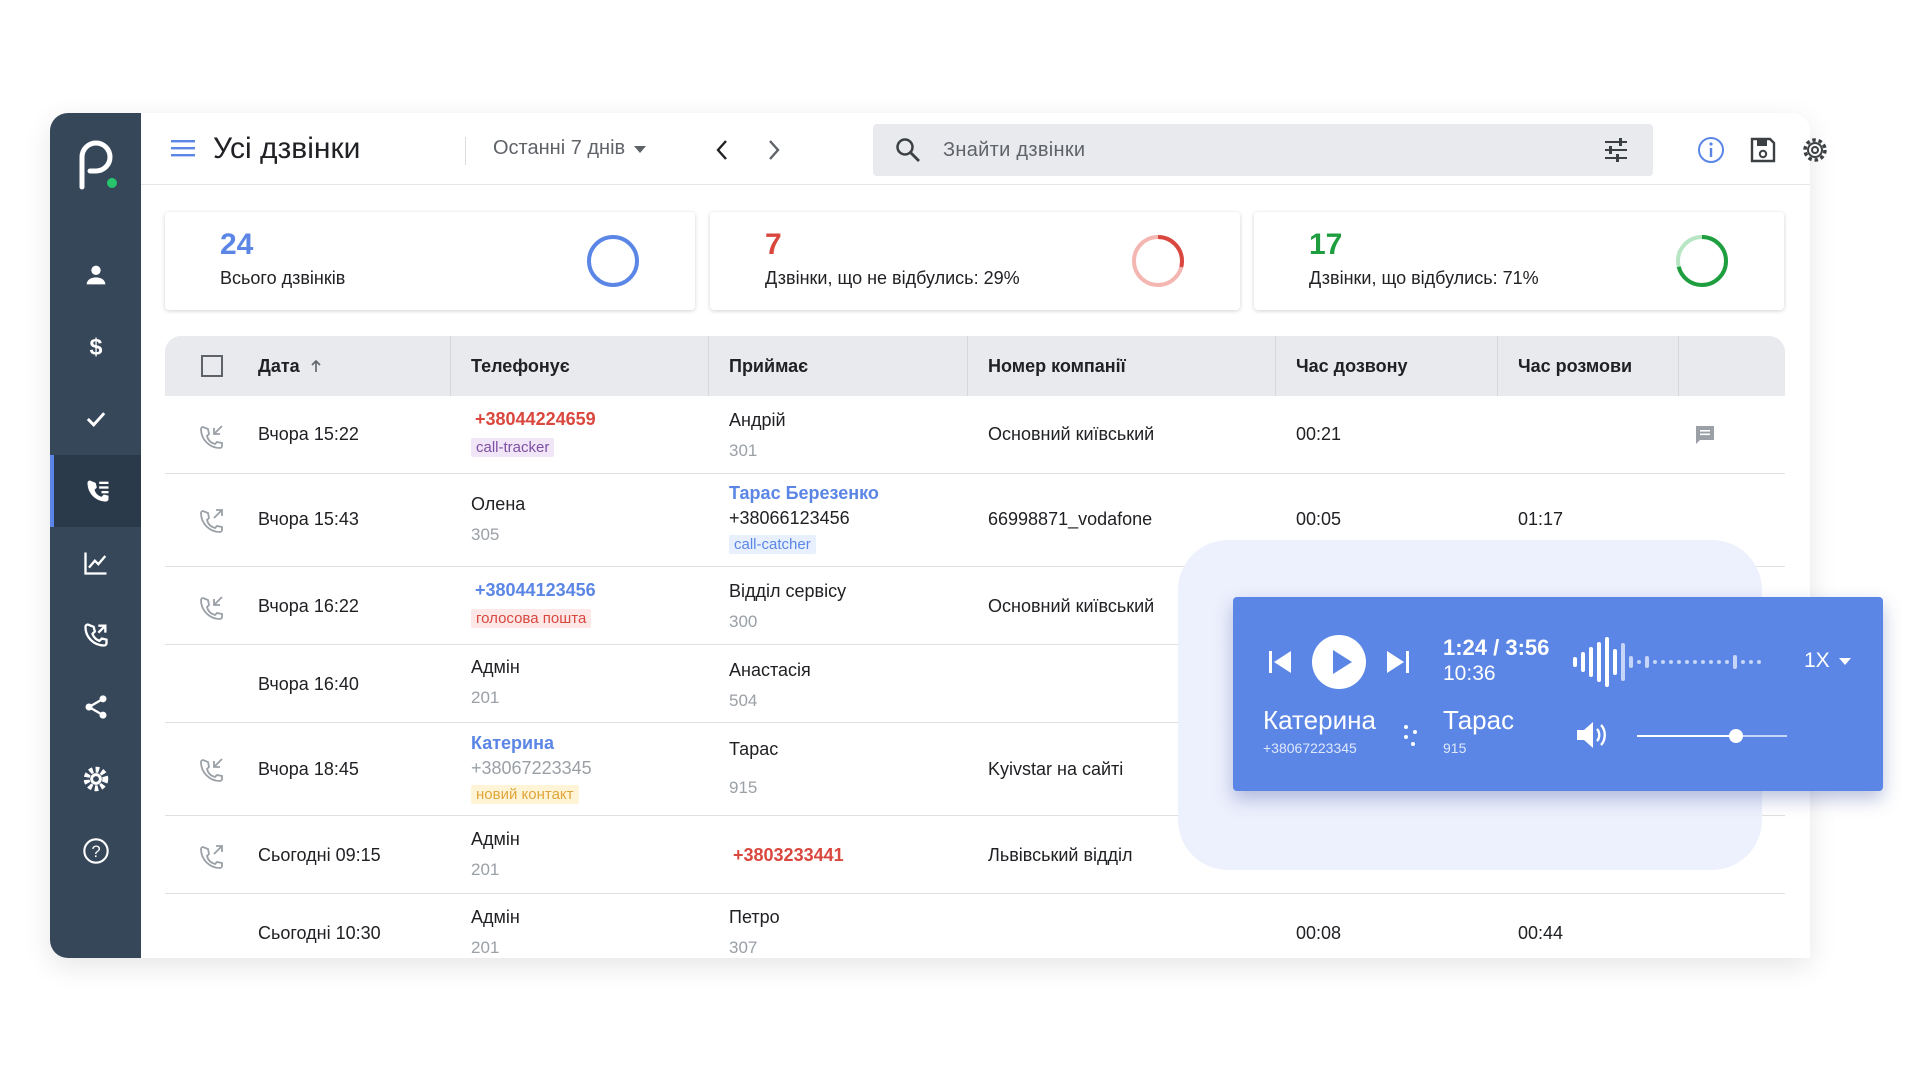 The image size is (1920, 1067). I want to click on chevron-left-icon, so click(721, 150).